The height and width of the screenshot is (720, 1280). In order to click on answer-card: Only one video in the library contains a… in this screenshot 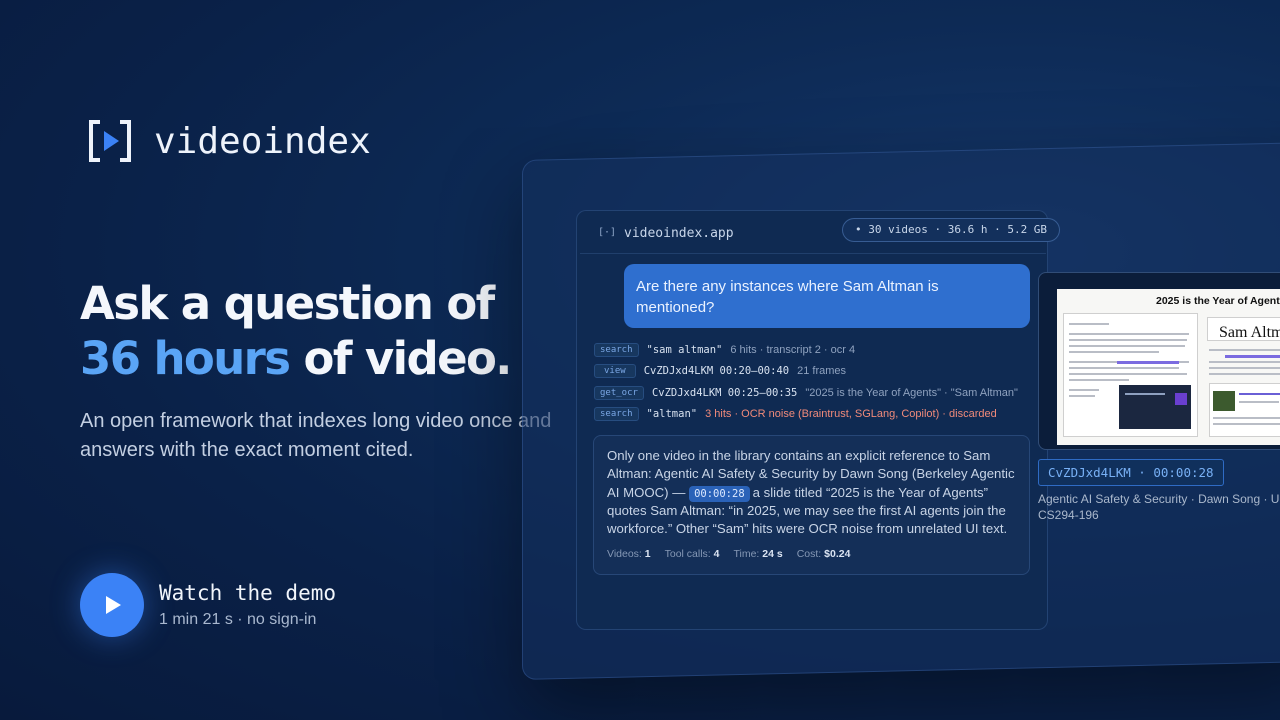, I will do `click(811, 505)`.